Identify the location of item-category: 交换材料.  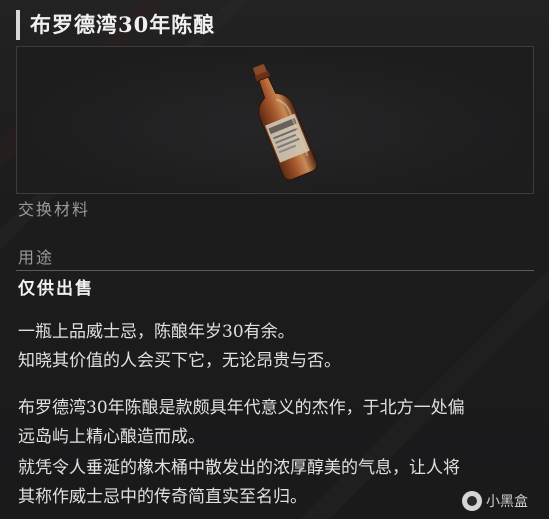
(54, 209).